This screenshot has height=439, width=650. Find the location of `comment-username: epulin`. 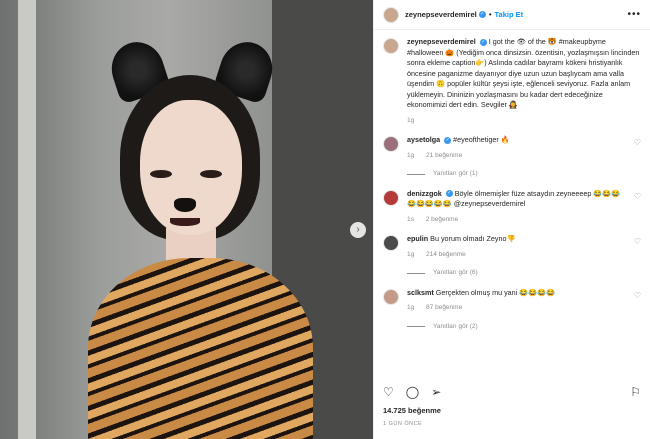

comment-username: epulin is located at coordinates (417, 238).